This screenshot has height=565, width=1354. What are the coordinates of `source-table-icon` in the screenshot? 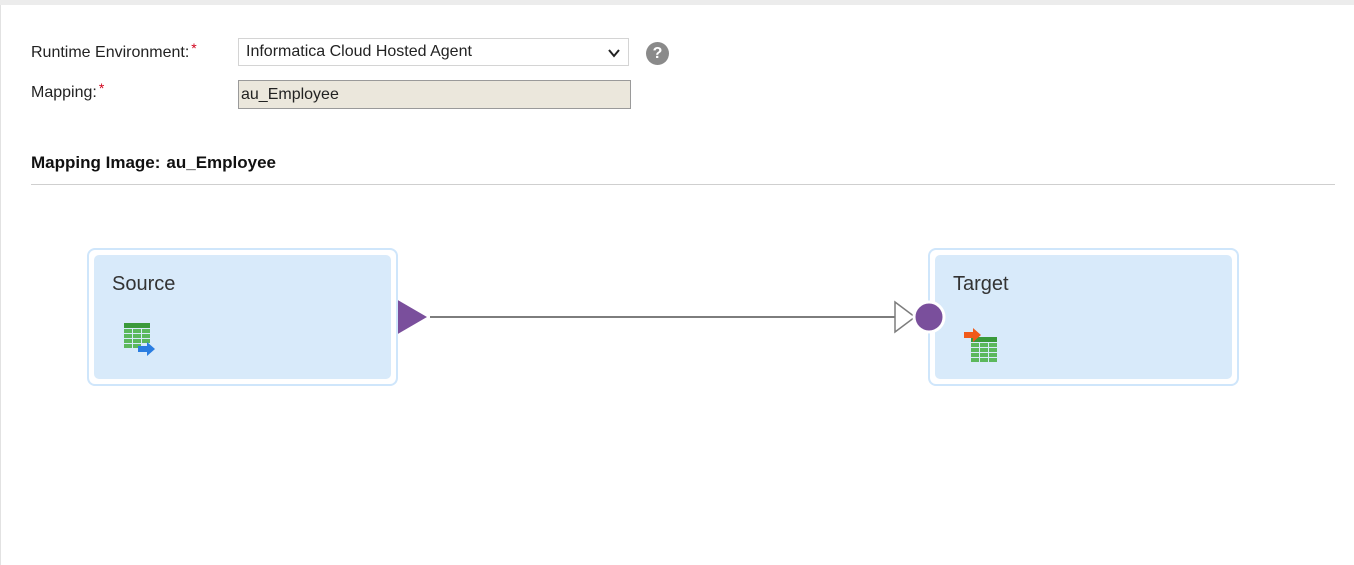 It's located at (139, 339).